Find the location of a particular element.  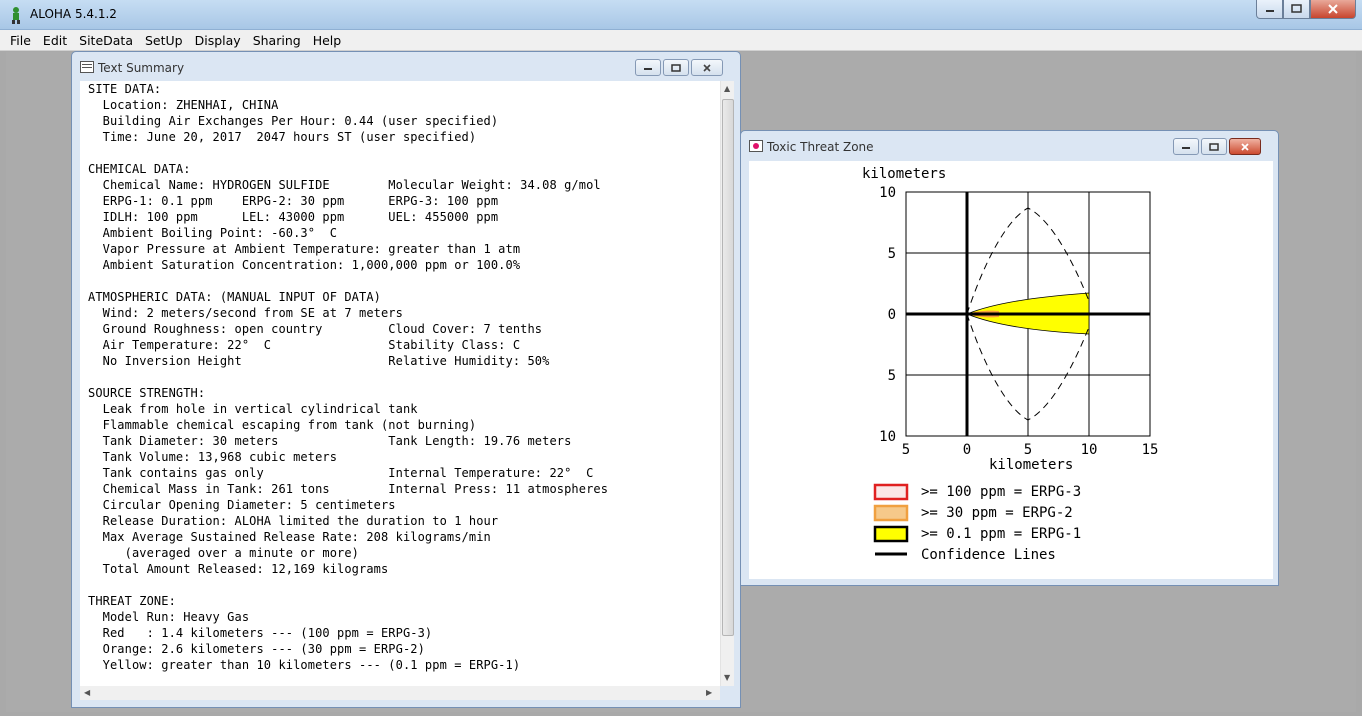

toxic-zone-close-button is located at coordinates (1245, 146).